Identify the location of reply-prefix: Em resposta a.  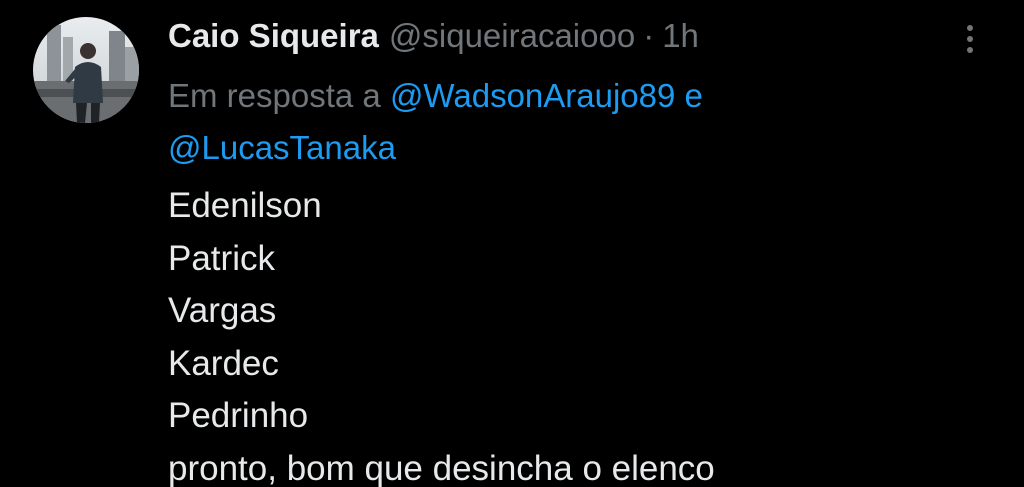
(274, 95).